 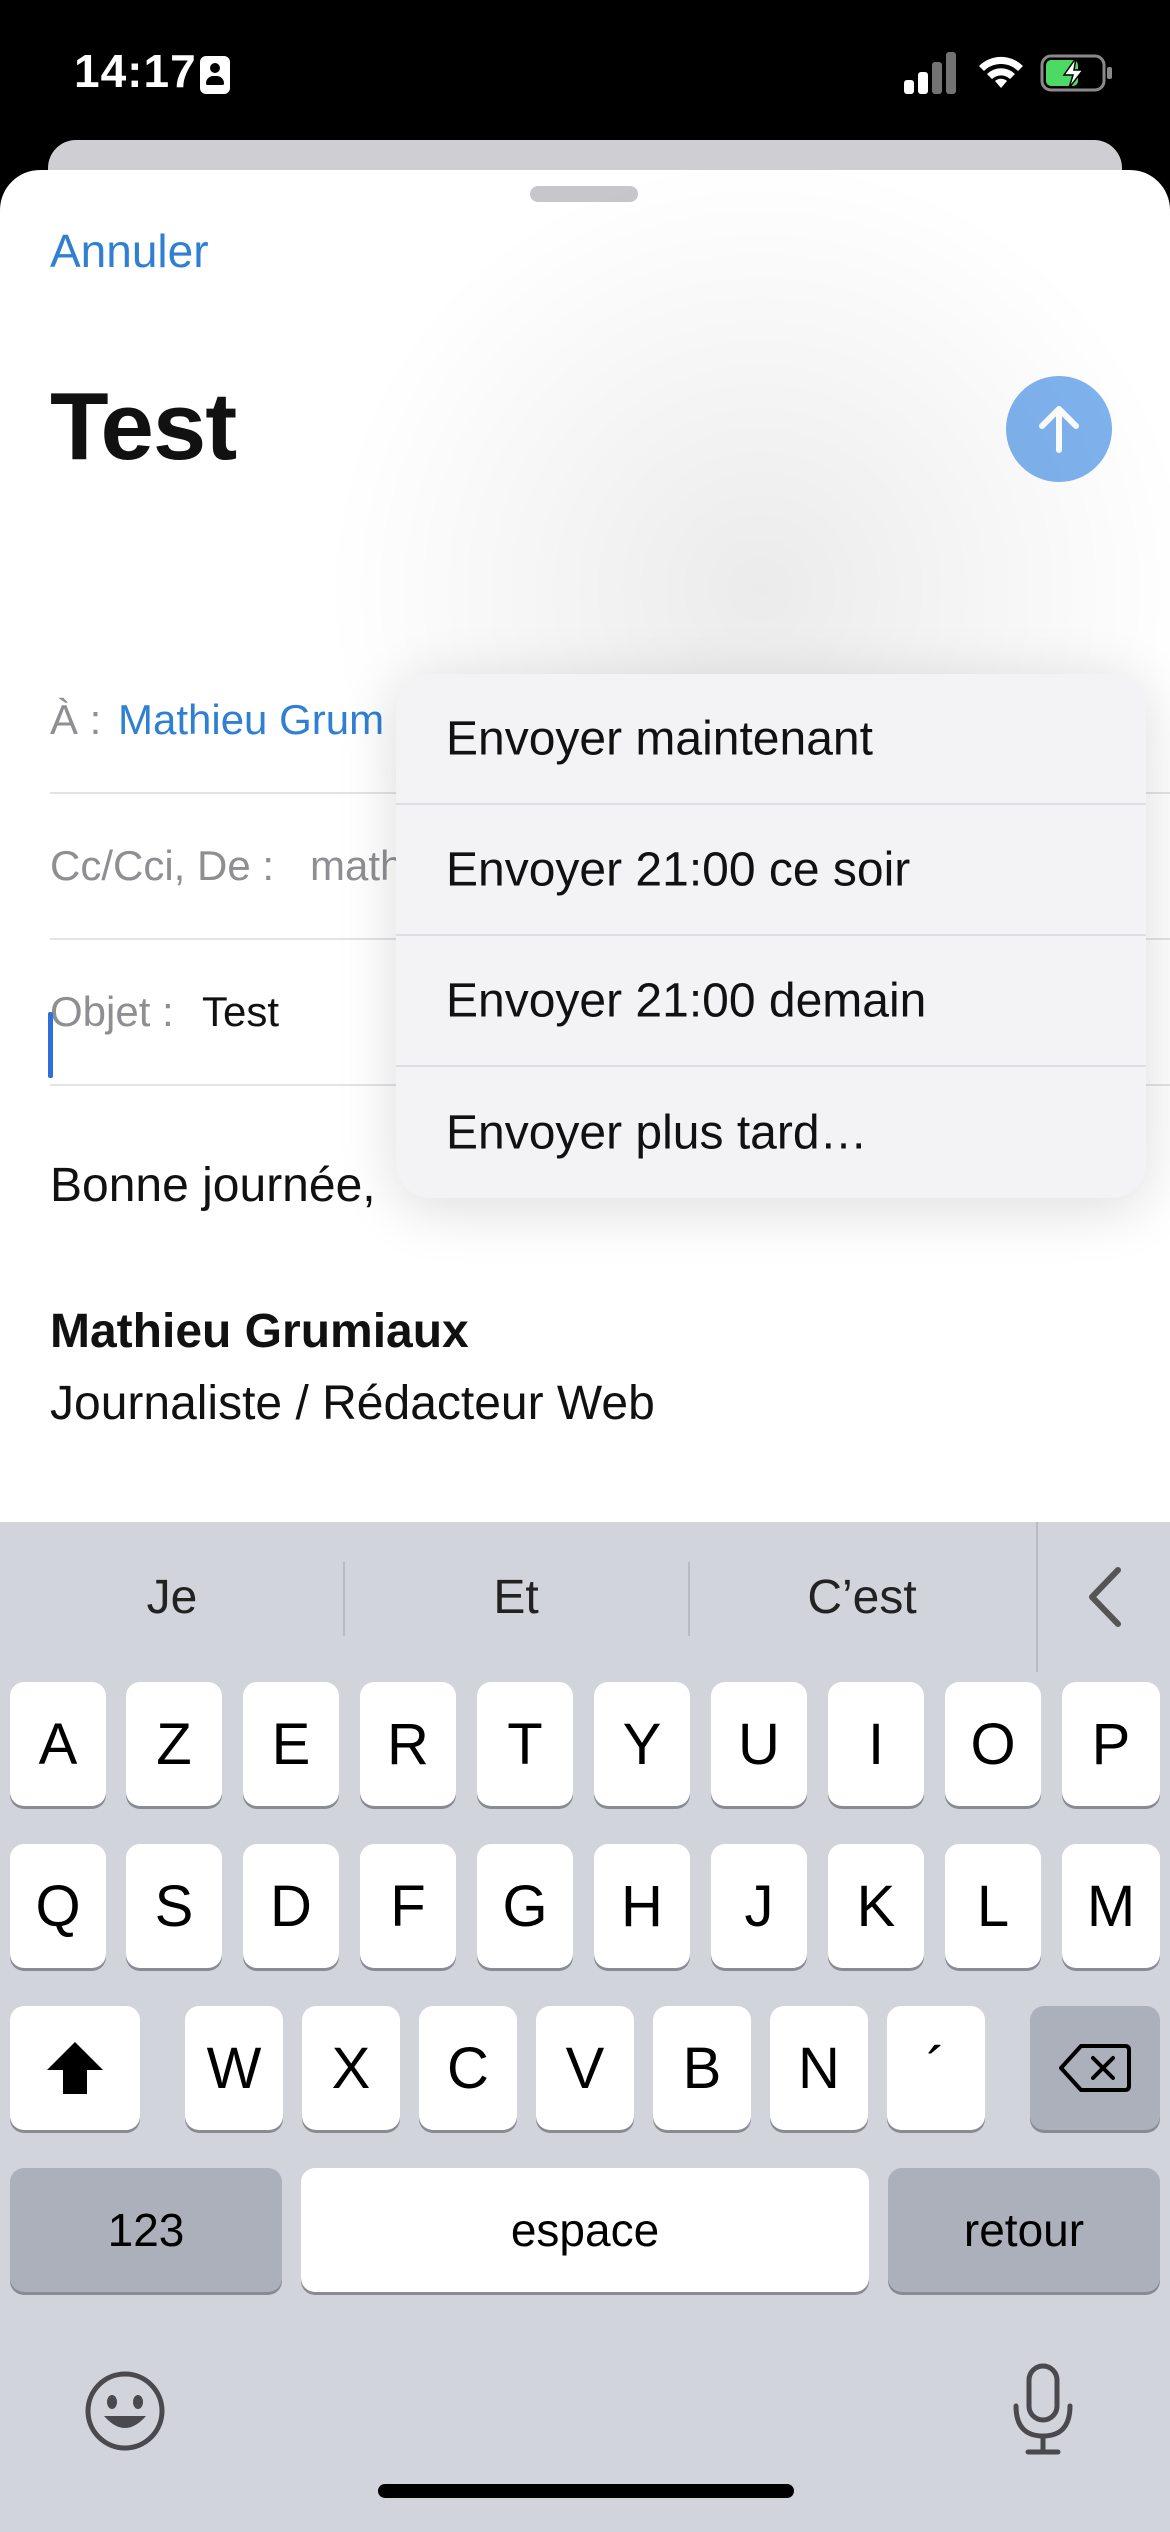 I want to click on key-i: I, so click(x=876, y=1744).